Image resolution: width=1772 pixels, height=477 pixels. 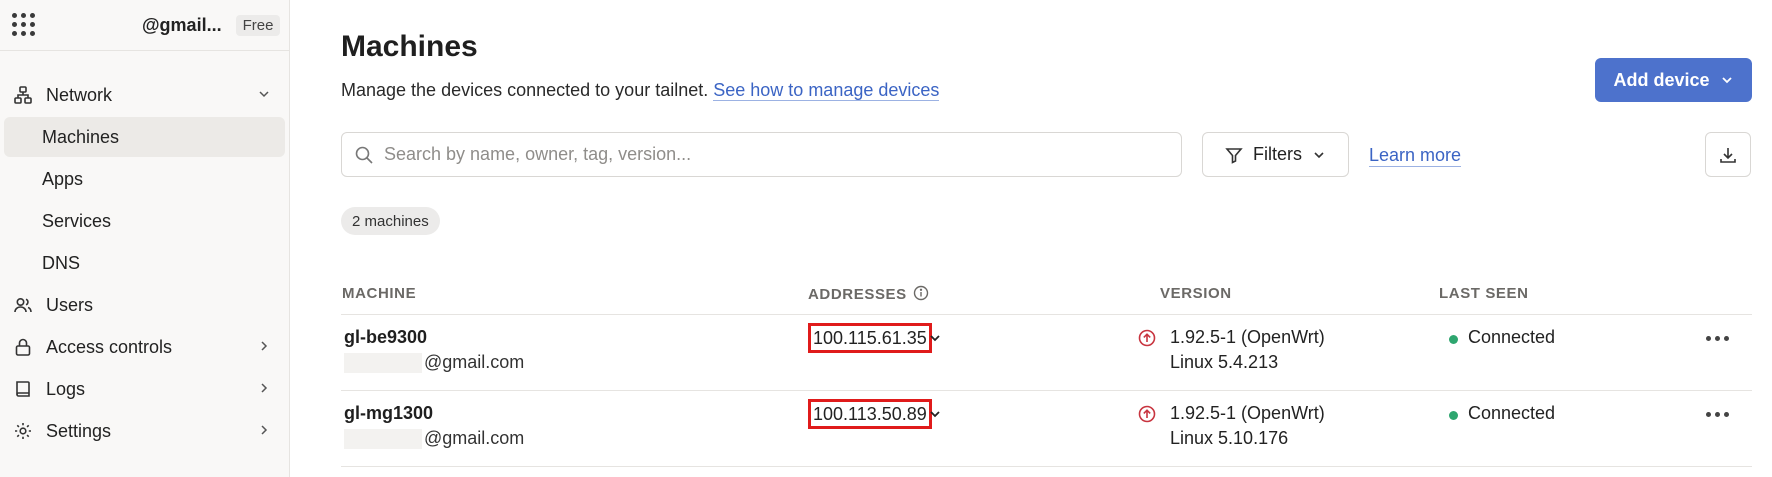 I want to click on machine-name: gl-mg1300, so click(x=388, y=413).